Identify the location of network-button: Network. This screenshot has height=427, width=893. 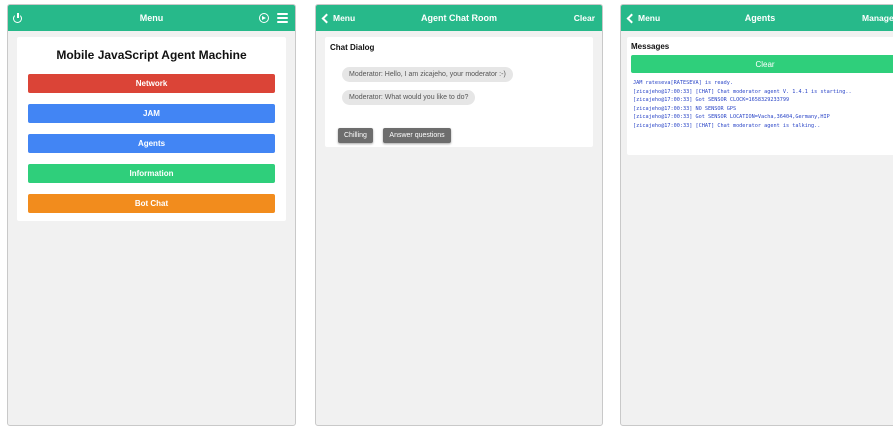
(151, 83).